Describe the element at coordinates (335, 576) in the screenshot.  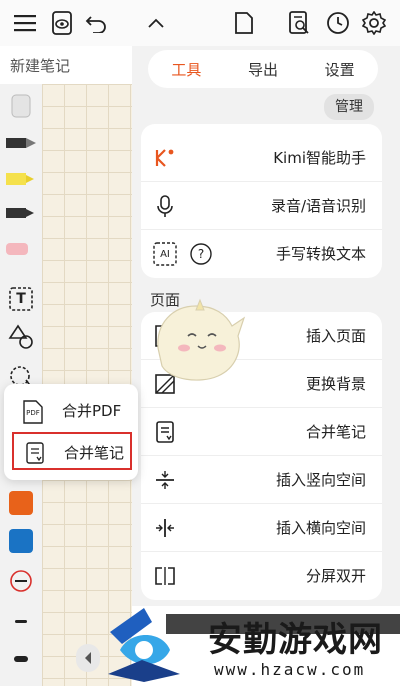
I see `split-screen-label: 分屏双开` at that location.